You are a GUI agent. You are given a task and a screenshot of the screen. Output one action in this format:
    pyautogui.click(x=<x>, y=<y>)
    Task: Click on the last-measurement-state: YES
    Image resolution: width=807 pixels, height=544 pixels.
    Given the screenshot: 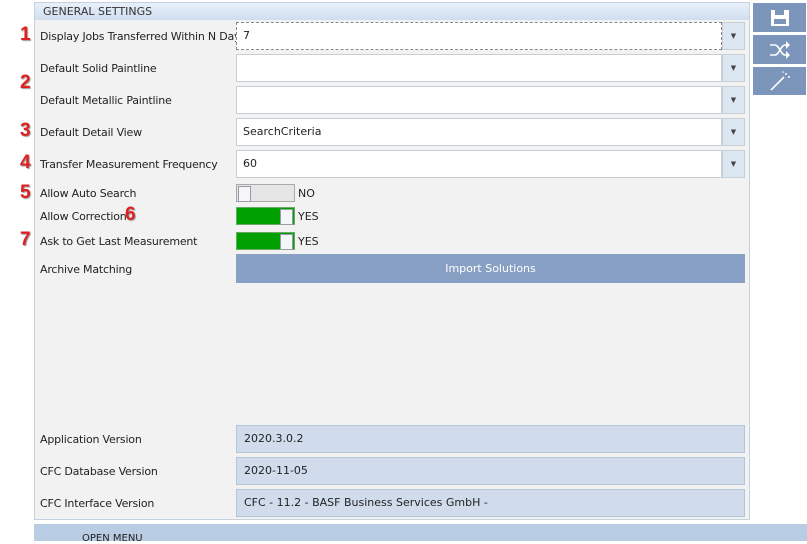 What is the action you would take?
    pyautogui.click(x=308, y=241)
    